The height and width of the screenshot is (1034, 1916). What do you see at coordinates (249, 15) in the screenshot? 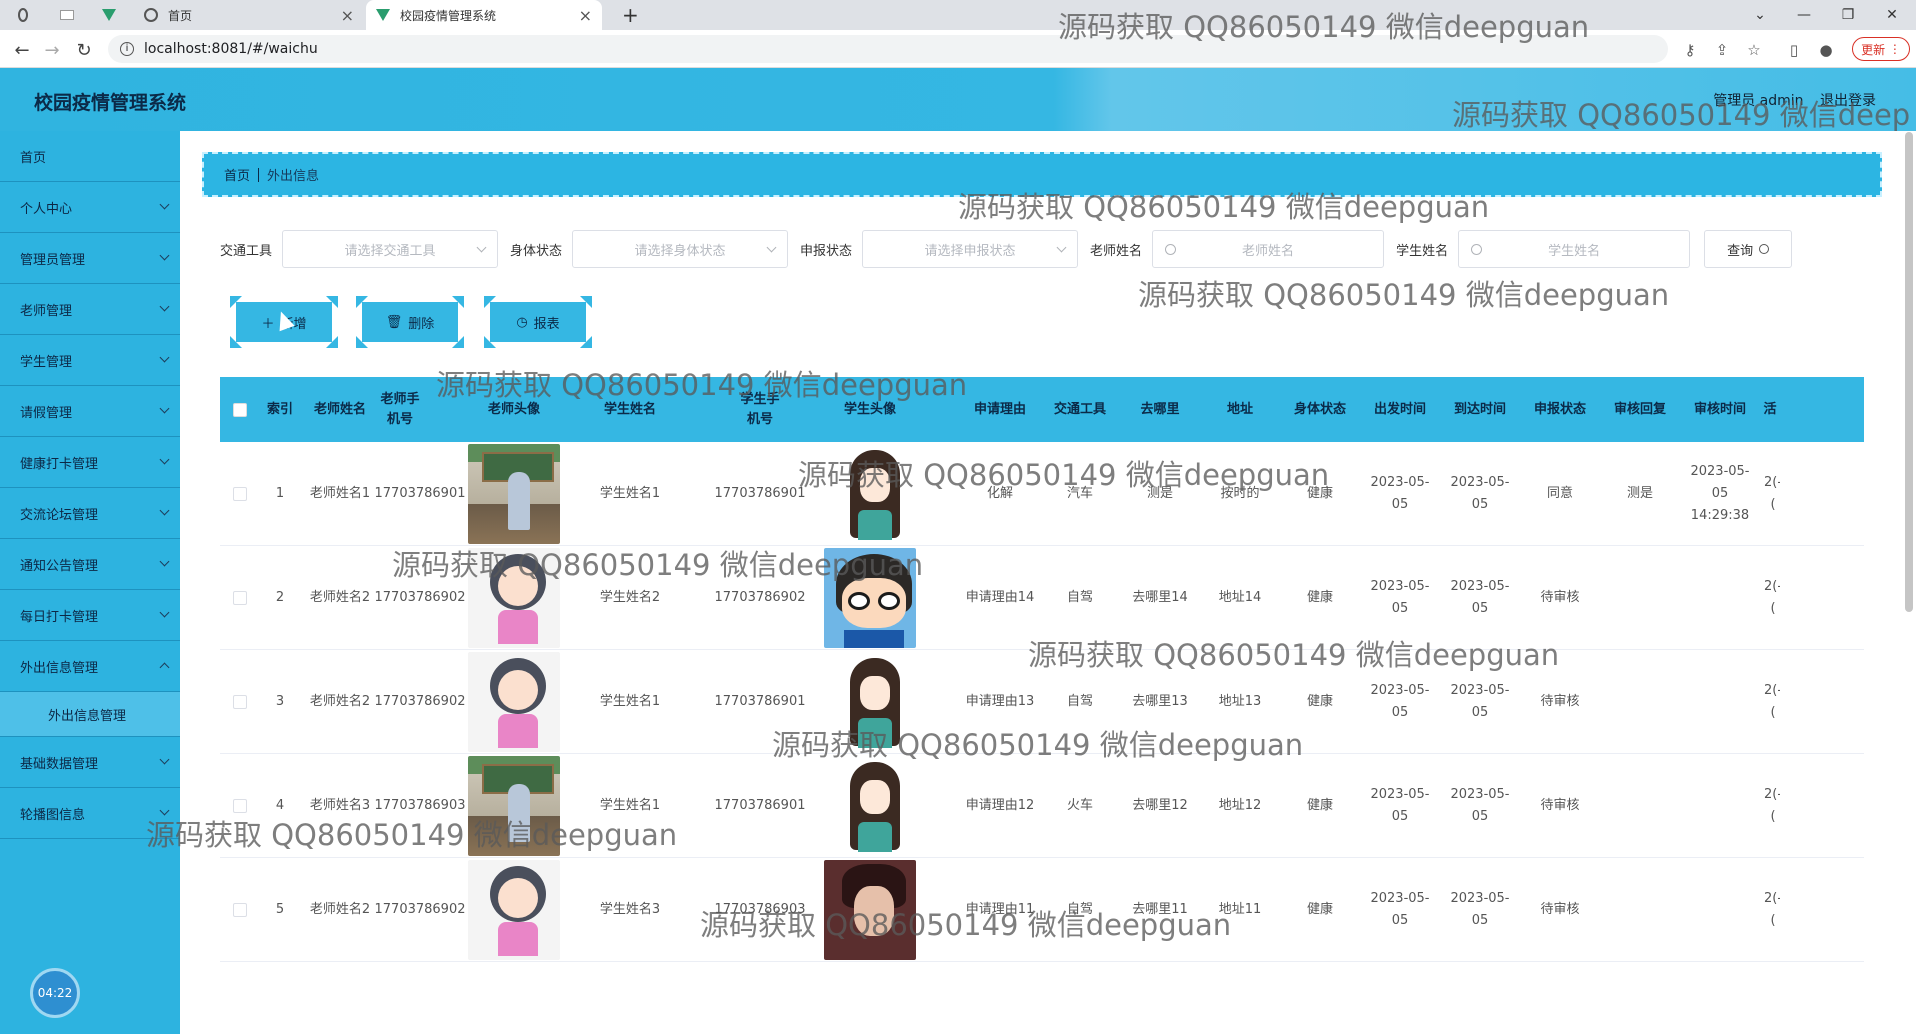
I see `tab-home: 首页 ×` at bounding box center [249, 15].